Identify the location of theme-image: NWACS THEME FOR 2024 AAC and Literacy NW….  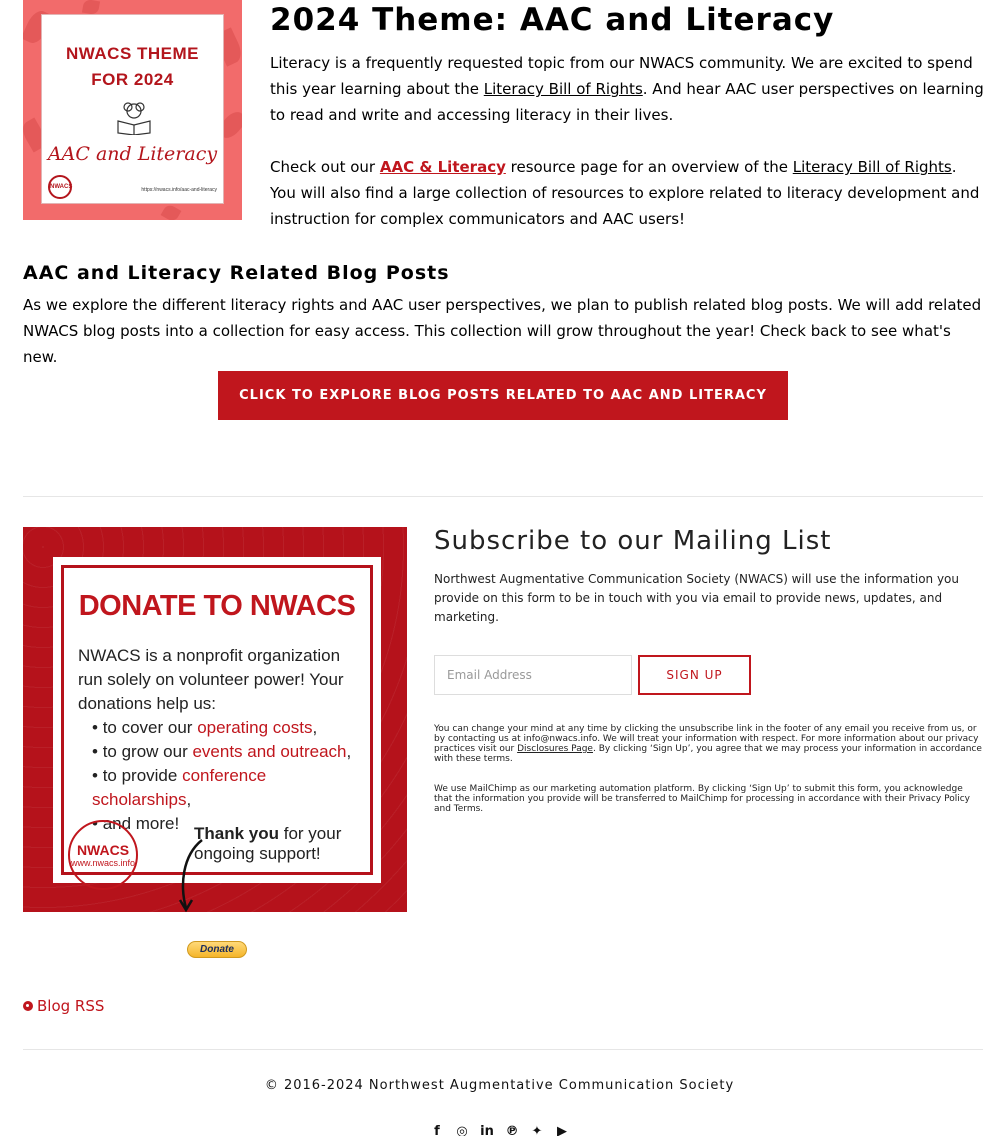
(132, 110).